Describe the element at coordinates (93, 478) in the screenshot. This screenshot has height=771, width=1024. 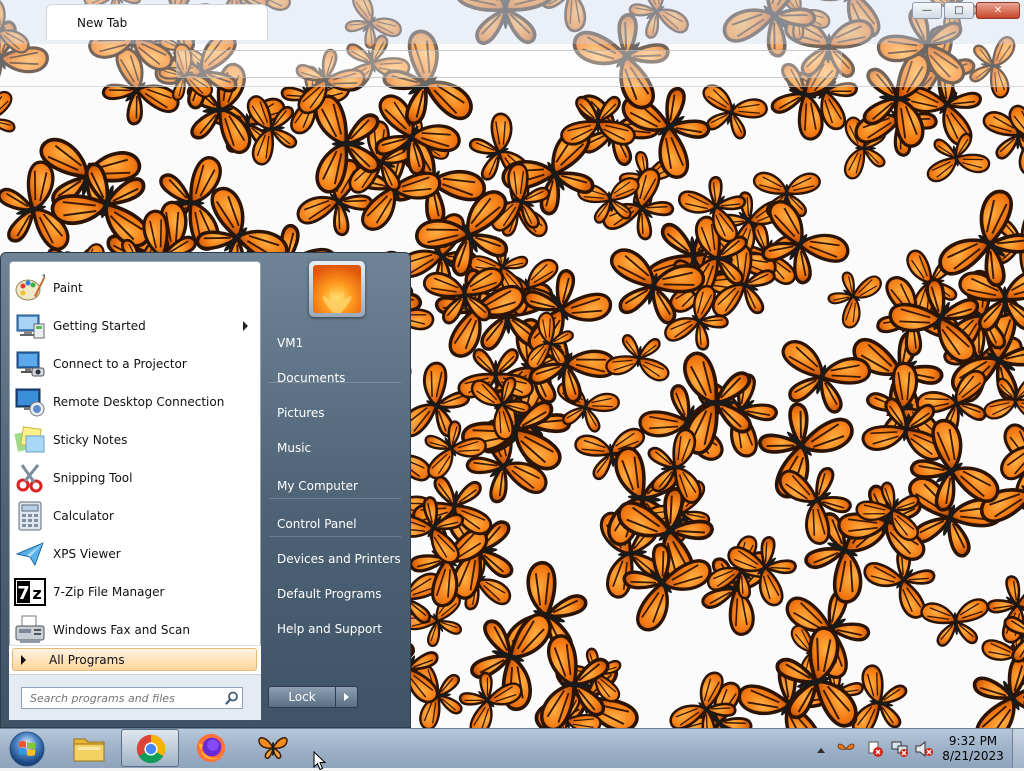
I see `start-menu-item-label: Snipping Tool` at that location.